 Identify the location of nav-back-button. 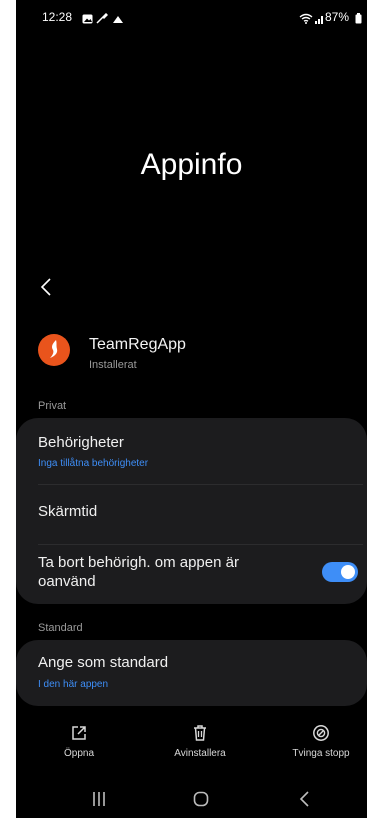
(305, 799).